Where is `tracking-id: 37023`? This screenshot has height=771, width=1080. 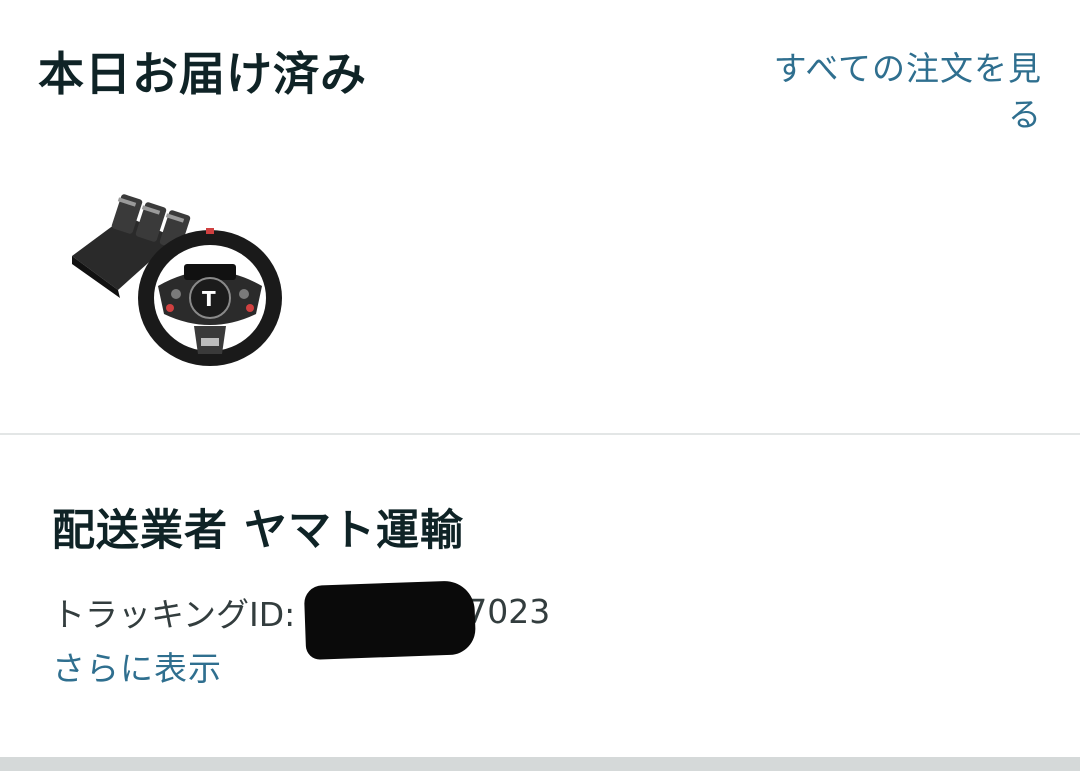 tracking-id: 37023 is located at coordinates (425, 620).